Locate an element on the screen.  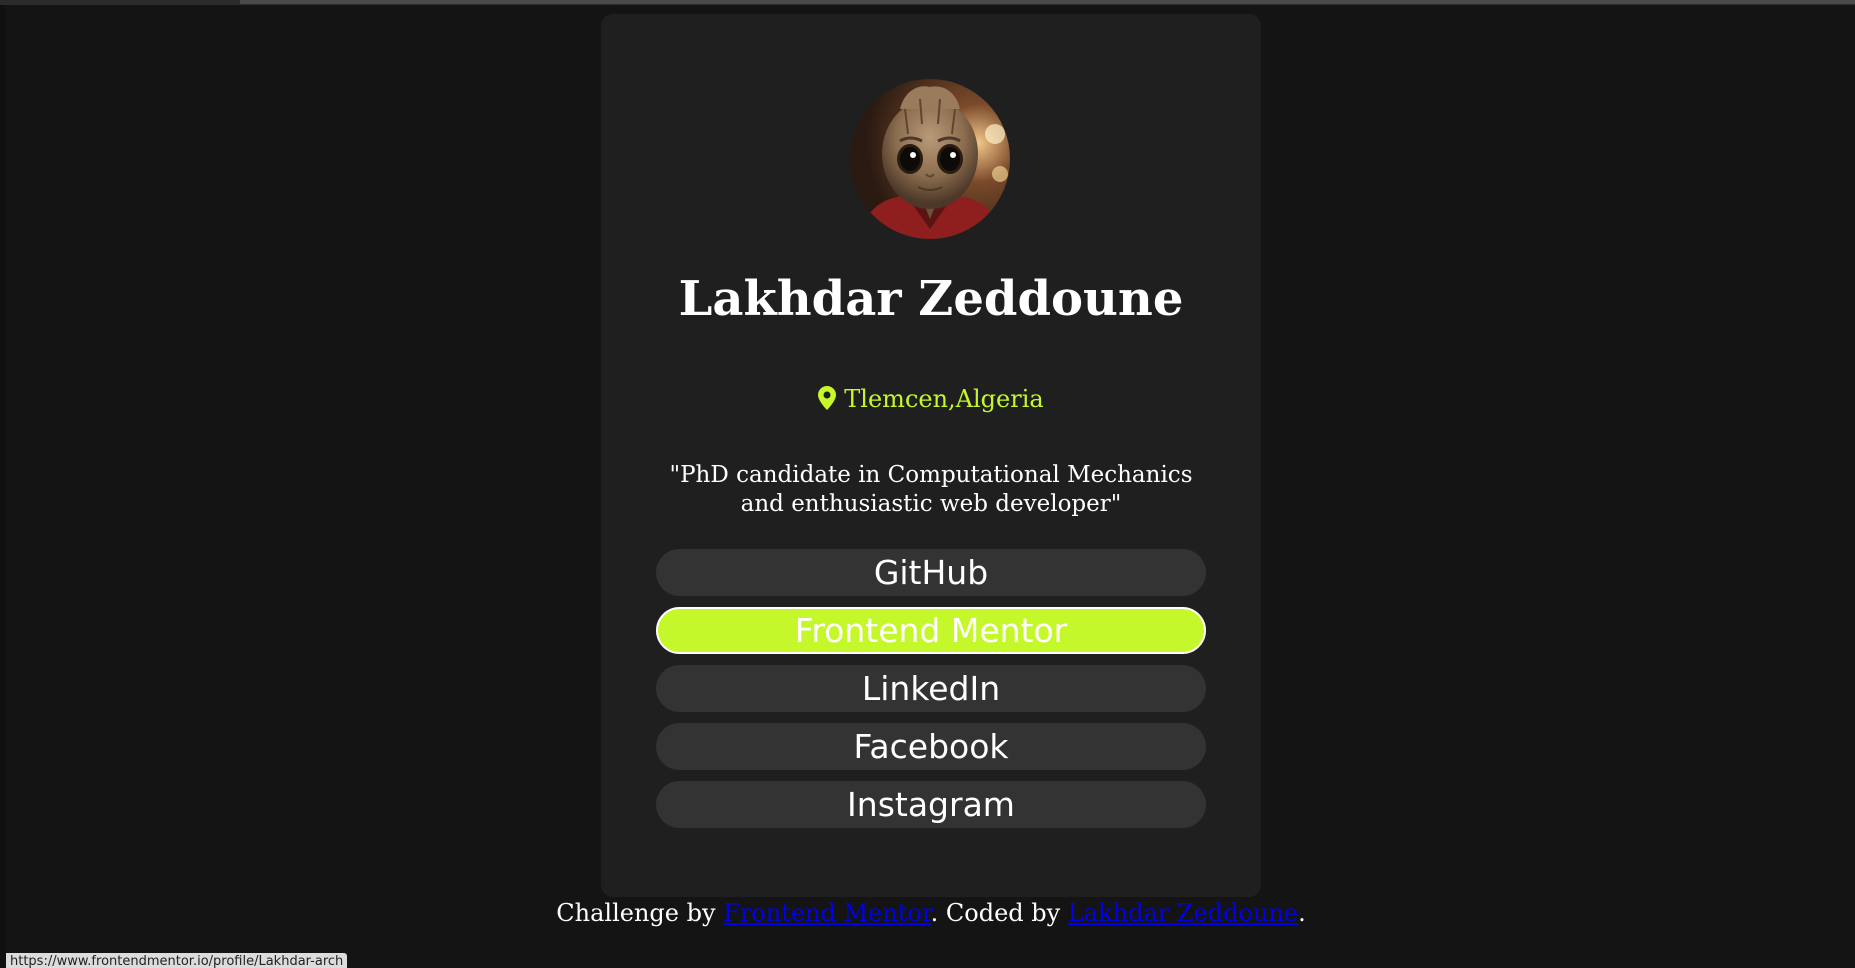
attribution-prefix: Challenge by is located at coordinates (640, 913).